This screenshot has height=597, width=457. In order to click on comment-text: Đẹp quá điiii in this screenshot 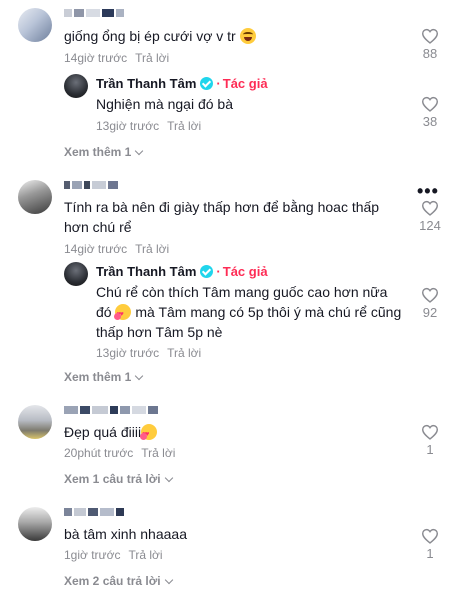, I will do `click(234, 433)`.